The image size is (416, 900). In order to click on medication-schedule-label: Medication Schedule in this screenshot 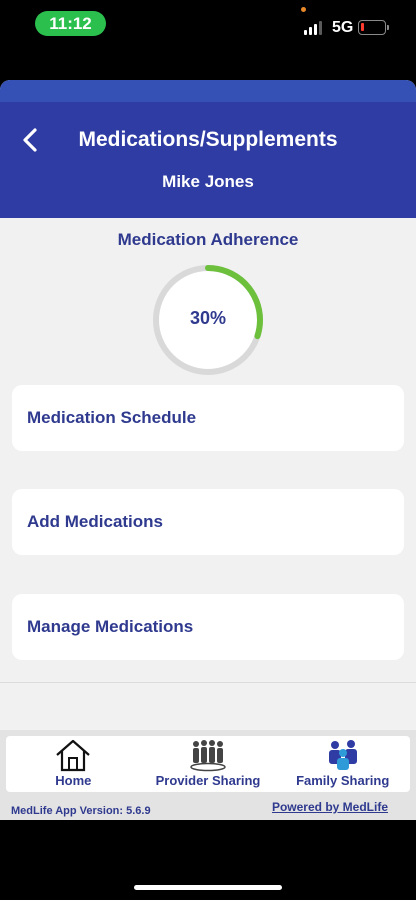, I will do `click(112, 417)`.